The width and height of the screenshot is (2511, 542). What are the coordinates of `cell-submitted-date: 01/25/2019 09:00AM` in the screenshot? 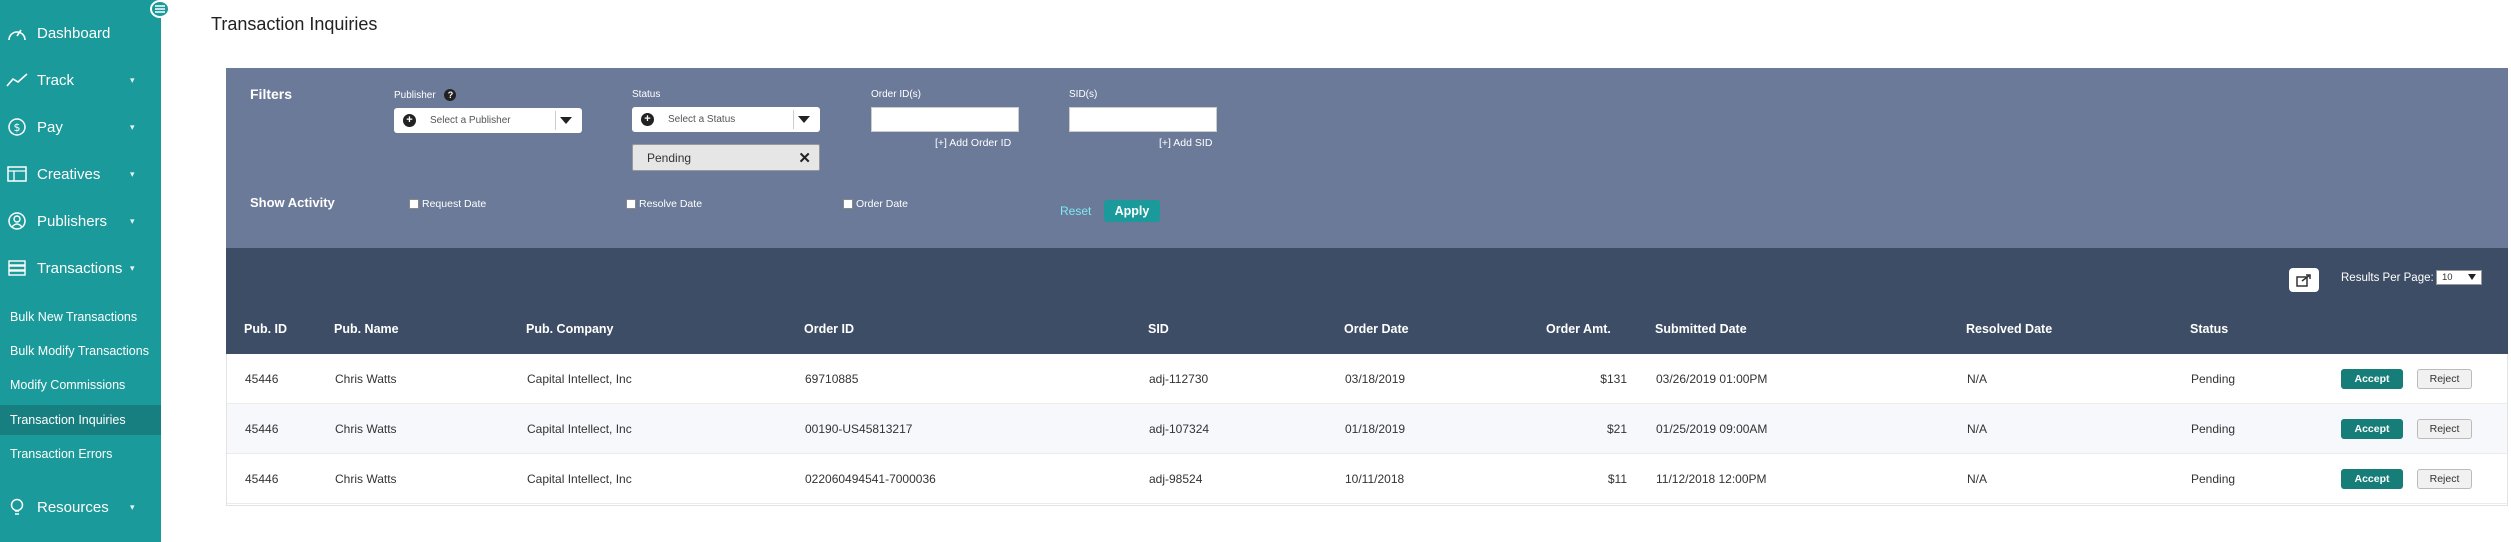 It's located at (1712, 429).